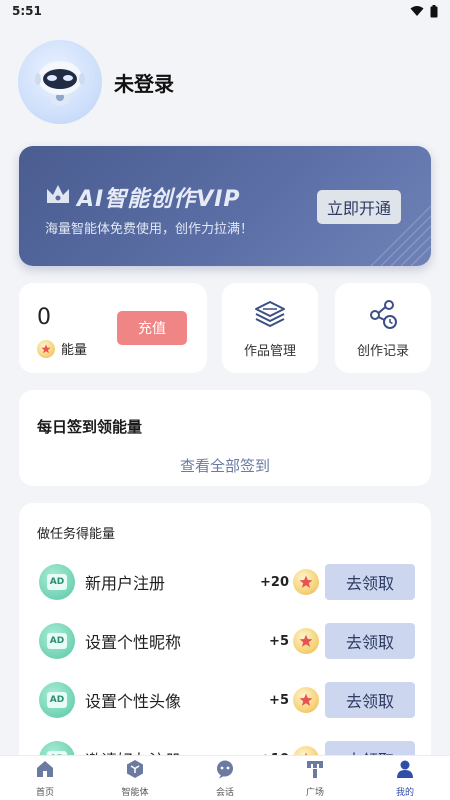  What do you see at coordinates (382, 351) in the screenshot?
I see `creation-records-label: 创作记录` at bounding box center [382, 351].